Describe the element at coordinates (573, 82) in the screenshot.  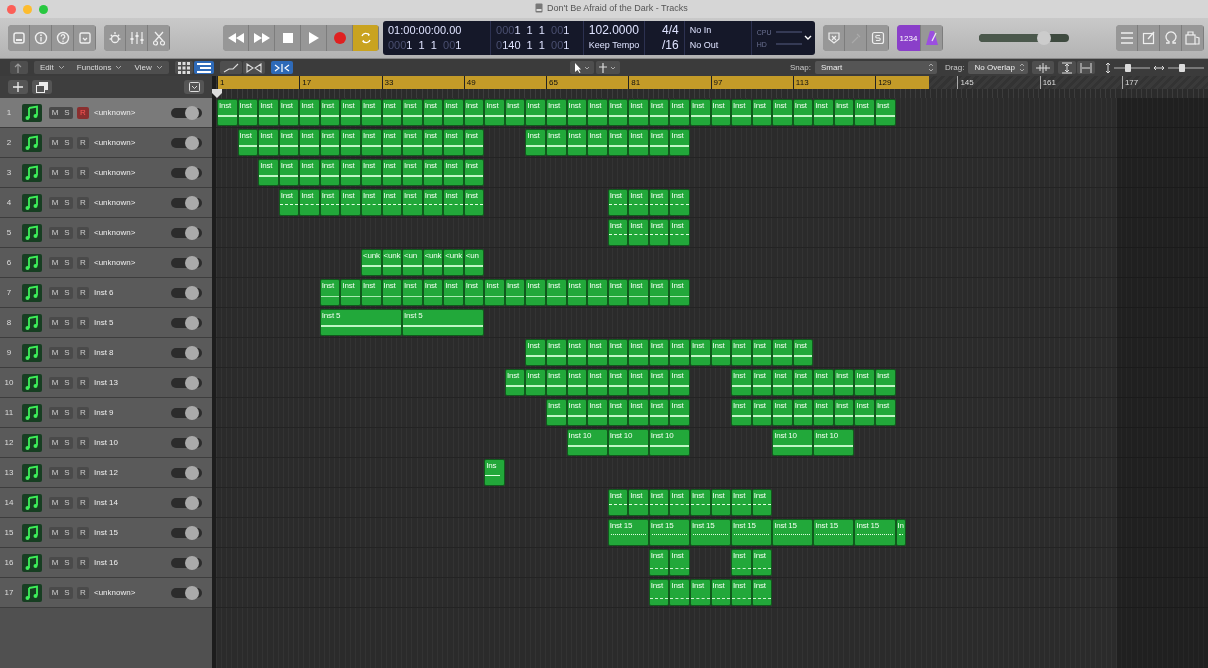
I see `cycle-region` at that location.